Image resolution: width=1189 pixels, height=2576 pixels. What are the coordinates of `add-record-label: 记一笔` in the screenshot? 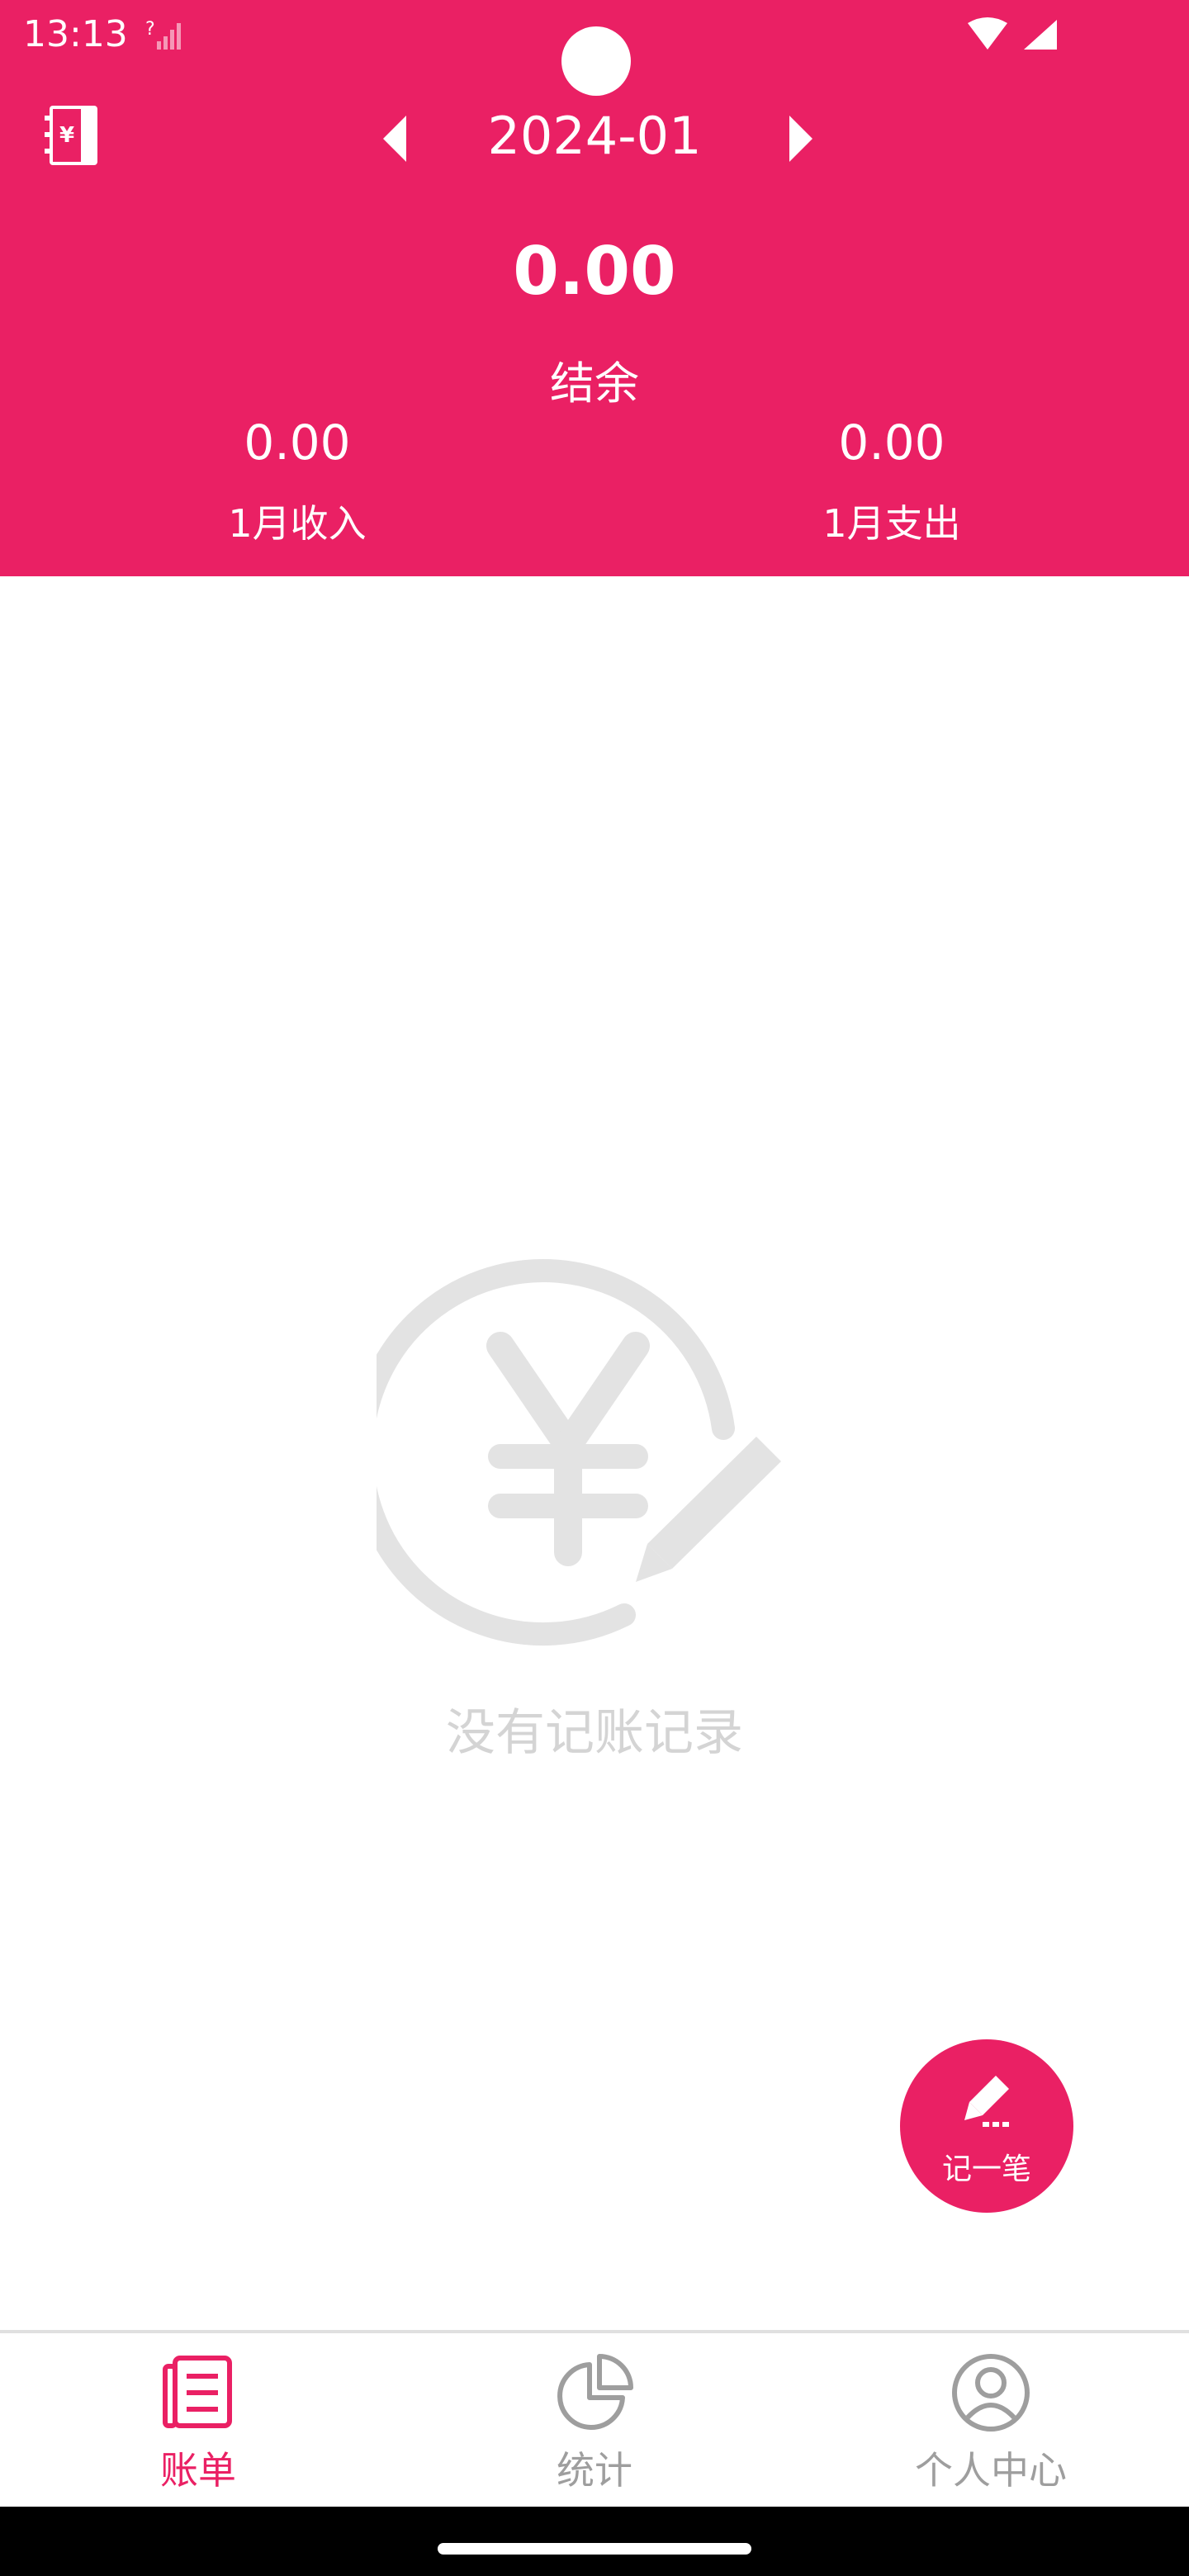 It's located at (986, 2169).